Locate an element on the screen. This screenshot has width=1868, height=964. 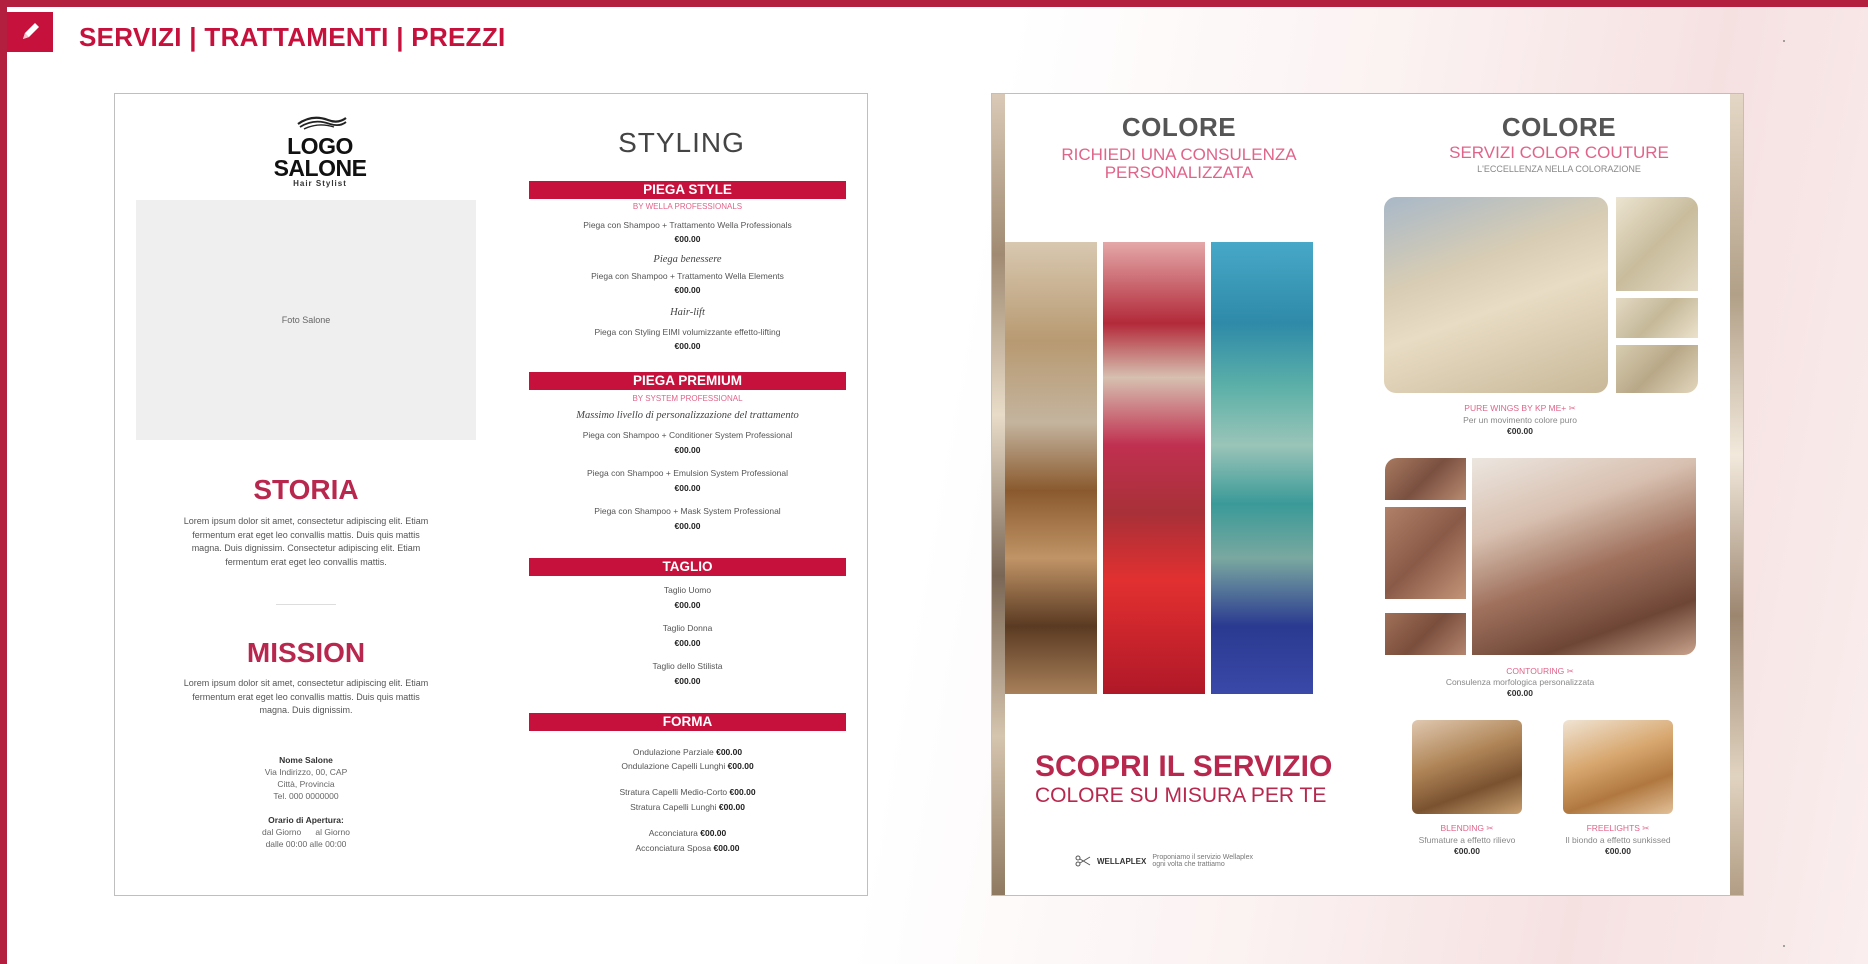
forma-bar: FORMA is located at coordinates (687, 722).